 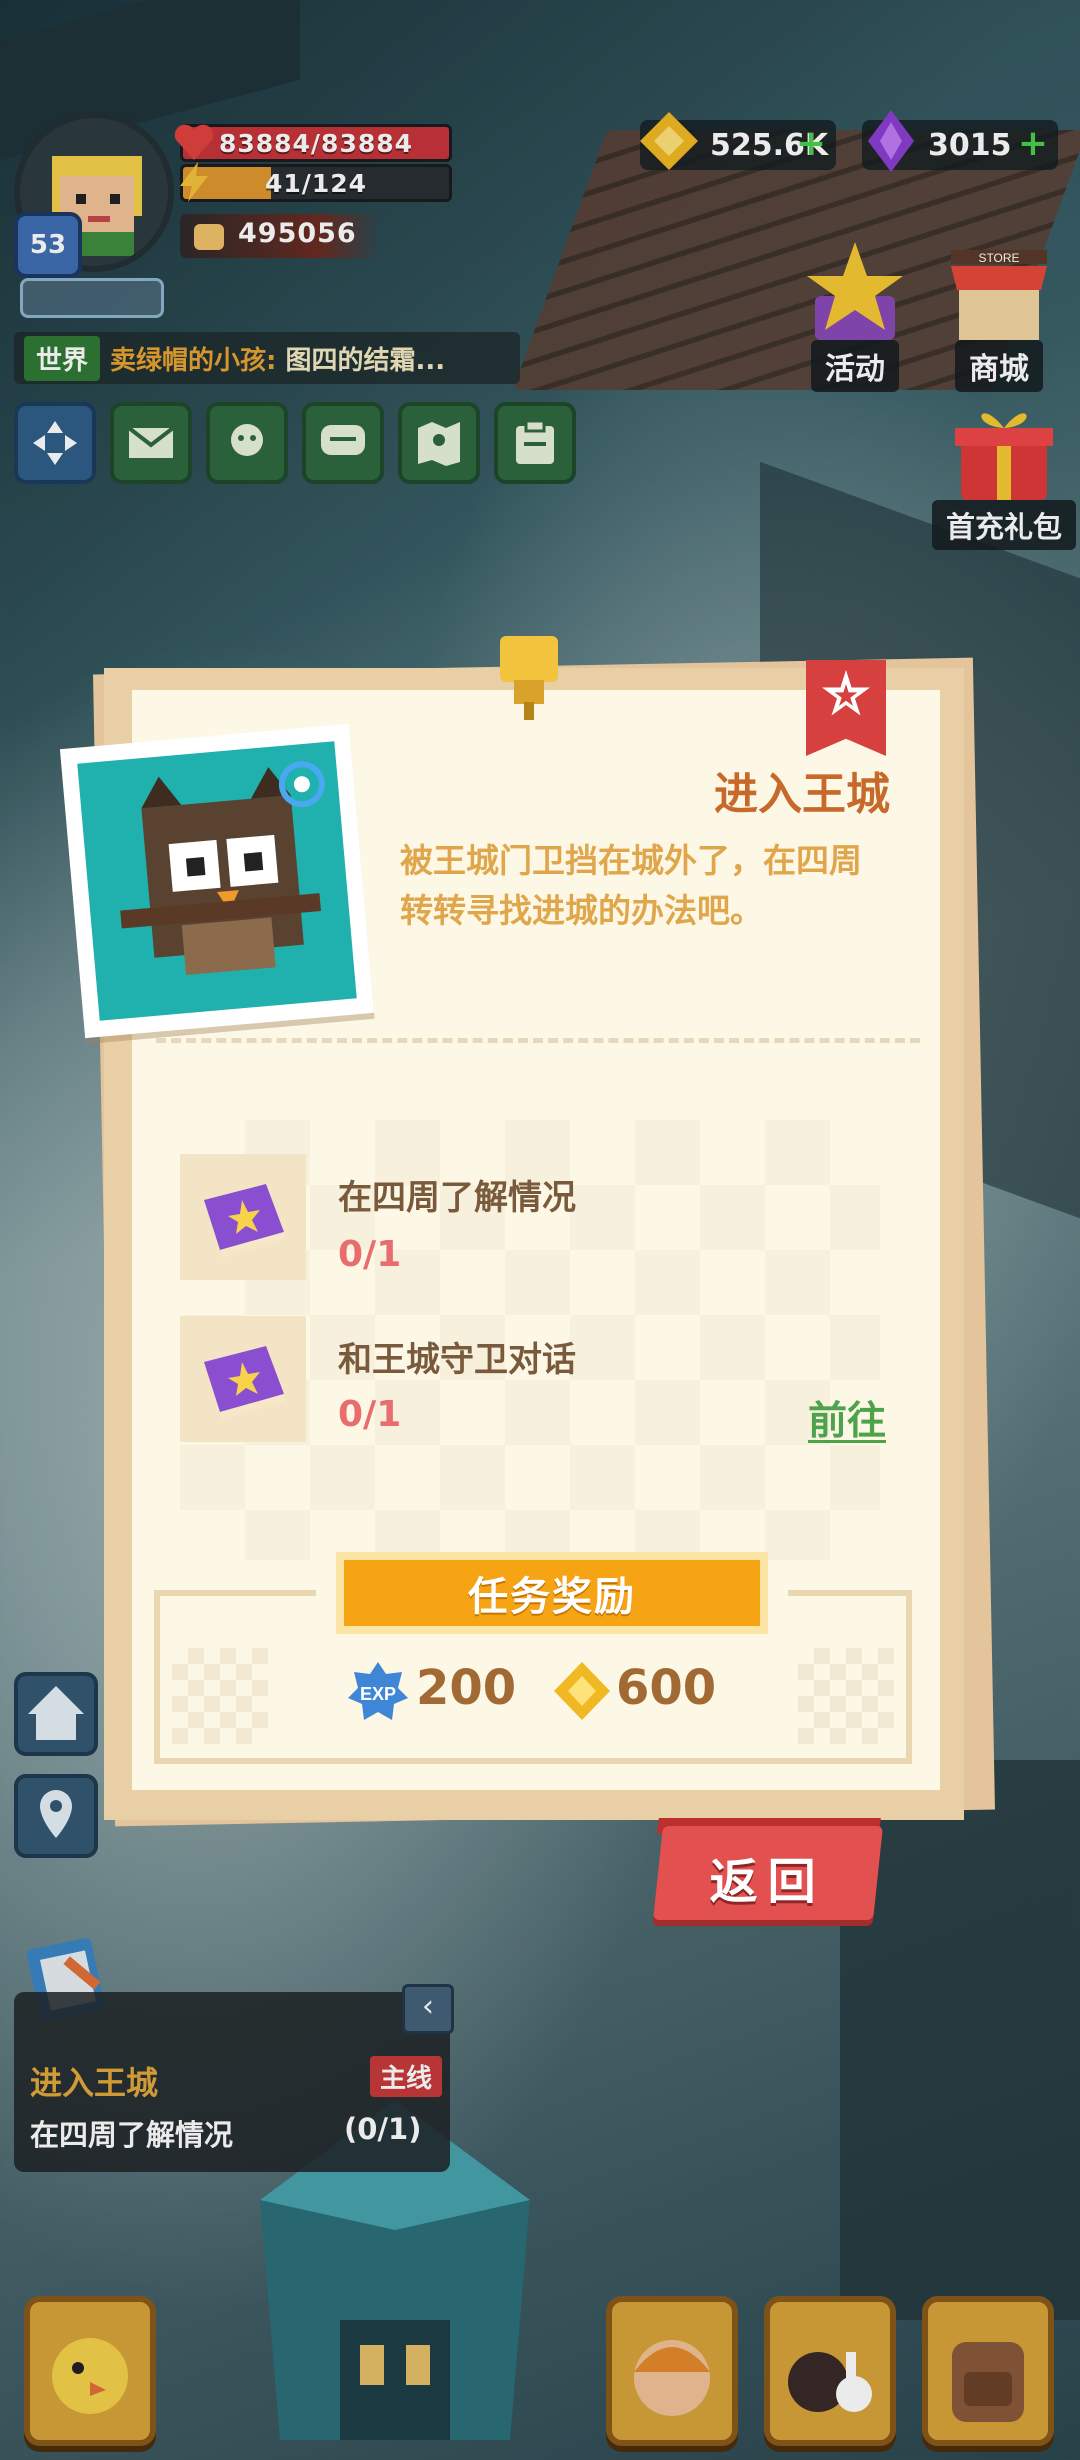 What do you see at coordinates (666, 1688) in the screenshot?
I see `gold-reward: 600` at bounding box center [666, 1688].